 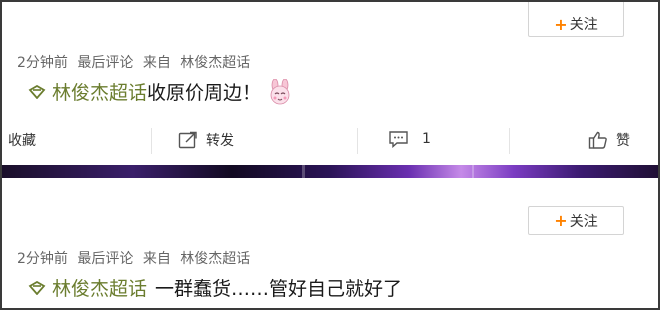 I want to click on favorite-label: 收藏, so click(x=22, y=141).